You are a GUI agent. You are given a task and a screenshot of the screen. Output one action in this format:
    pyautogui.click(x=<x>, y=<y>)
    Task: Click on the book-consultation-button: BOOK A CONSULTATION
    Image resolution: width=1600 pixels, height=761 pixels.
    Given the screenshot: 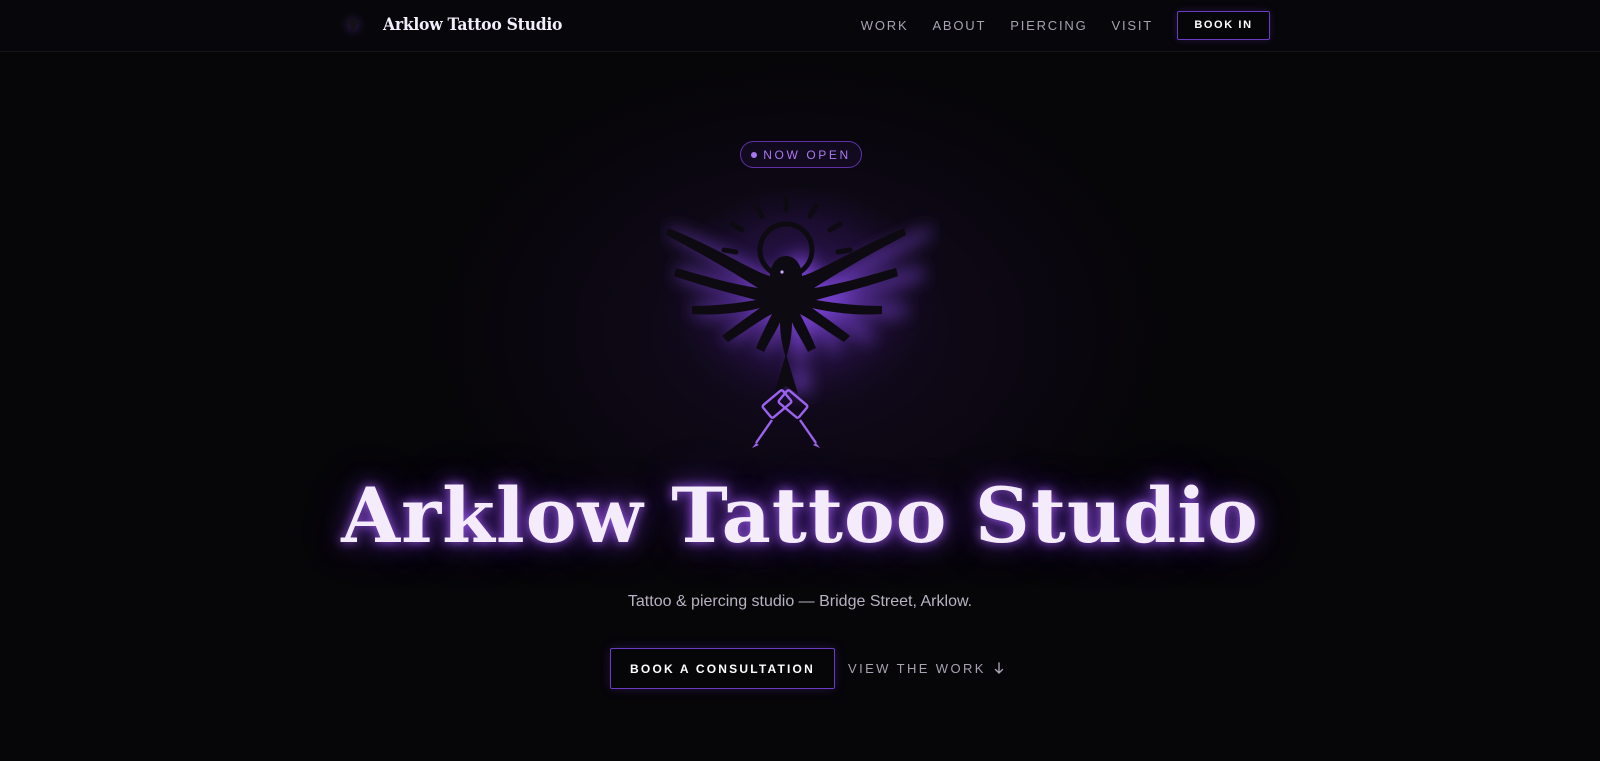 What is the action you would take?
    pyautogui.click(x=722, y=668)
    